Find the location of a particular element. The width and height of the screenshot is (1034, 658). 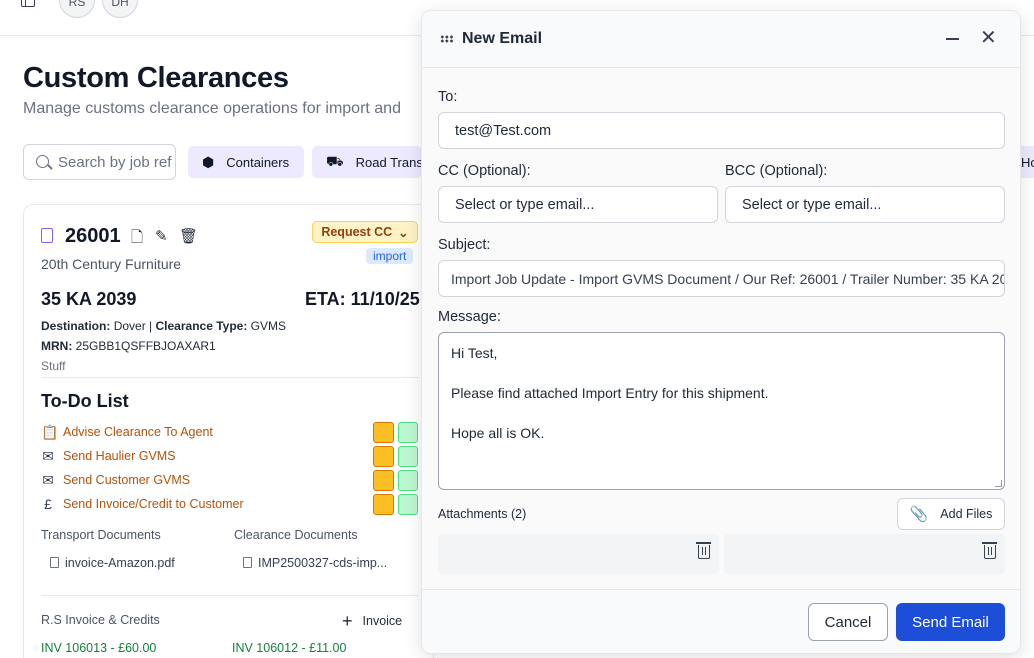

edit-icon: ✎ is located at coordinates (161, 236).